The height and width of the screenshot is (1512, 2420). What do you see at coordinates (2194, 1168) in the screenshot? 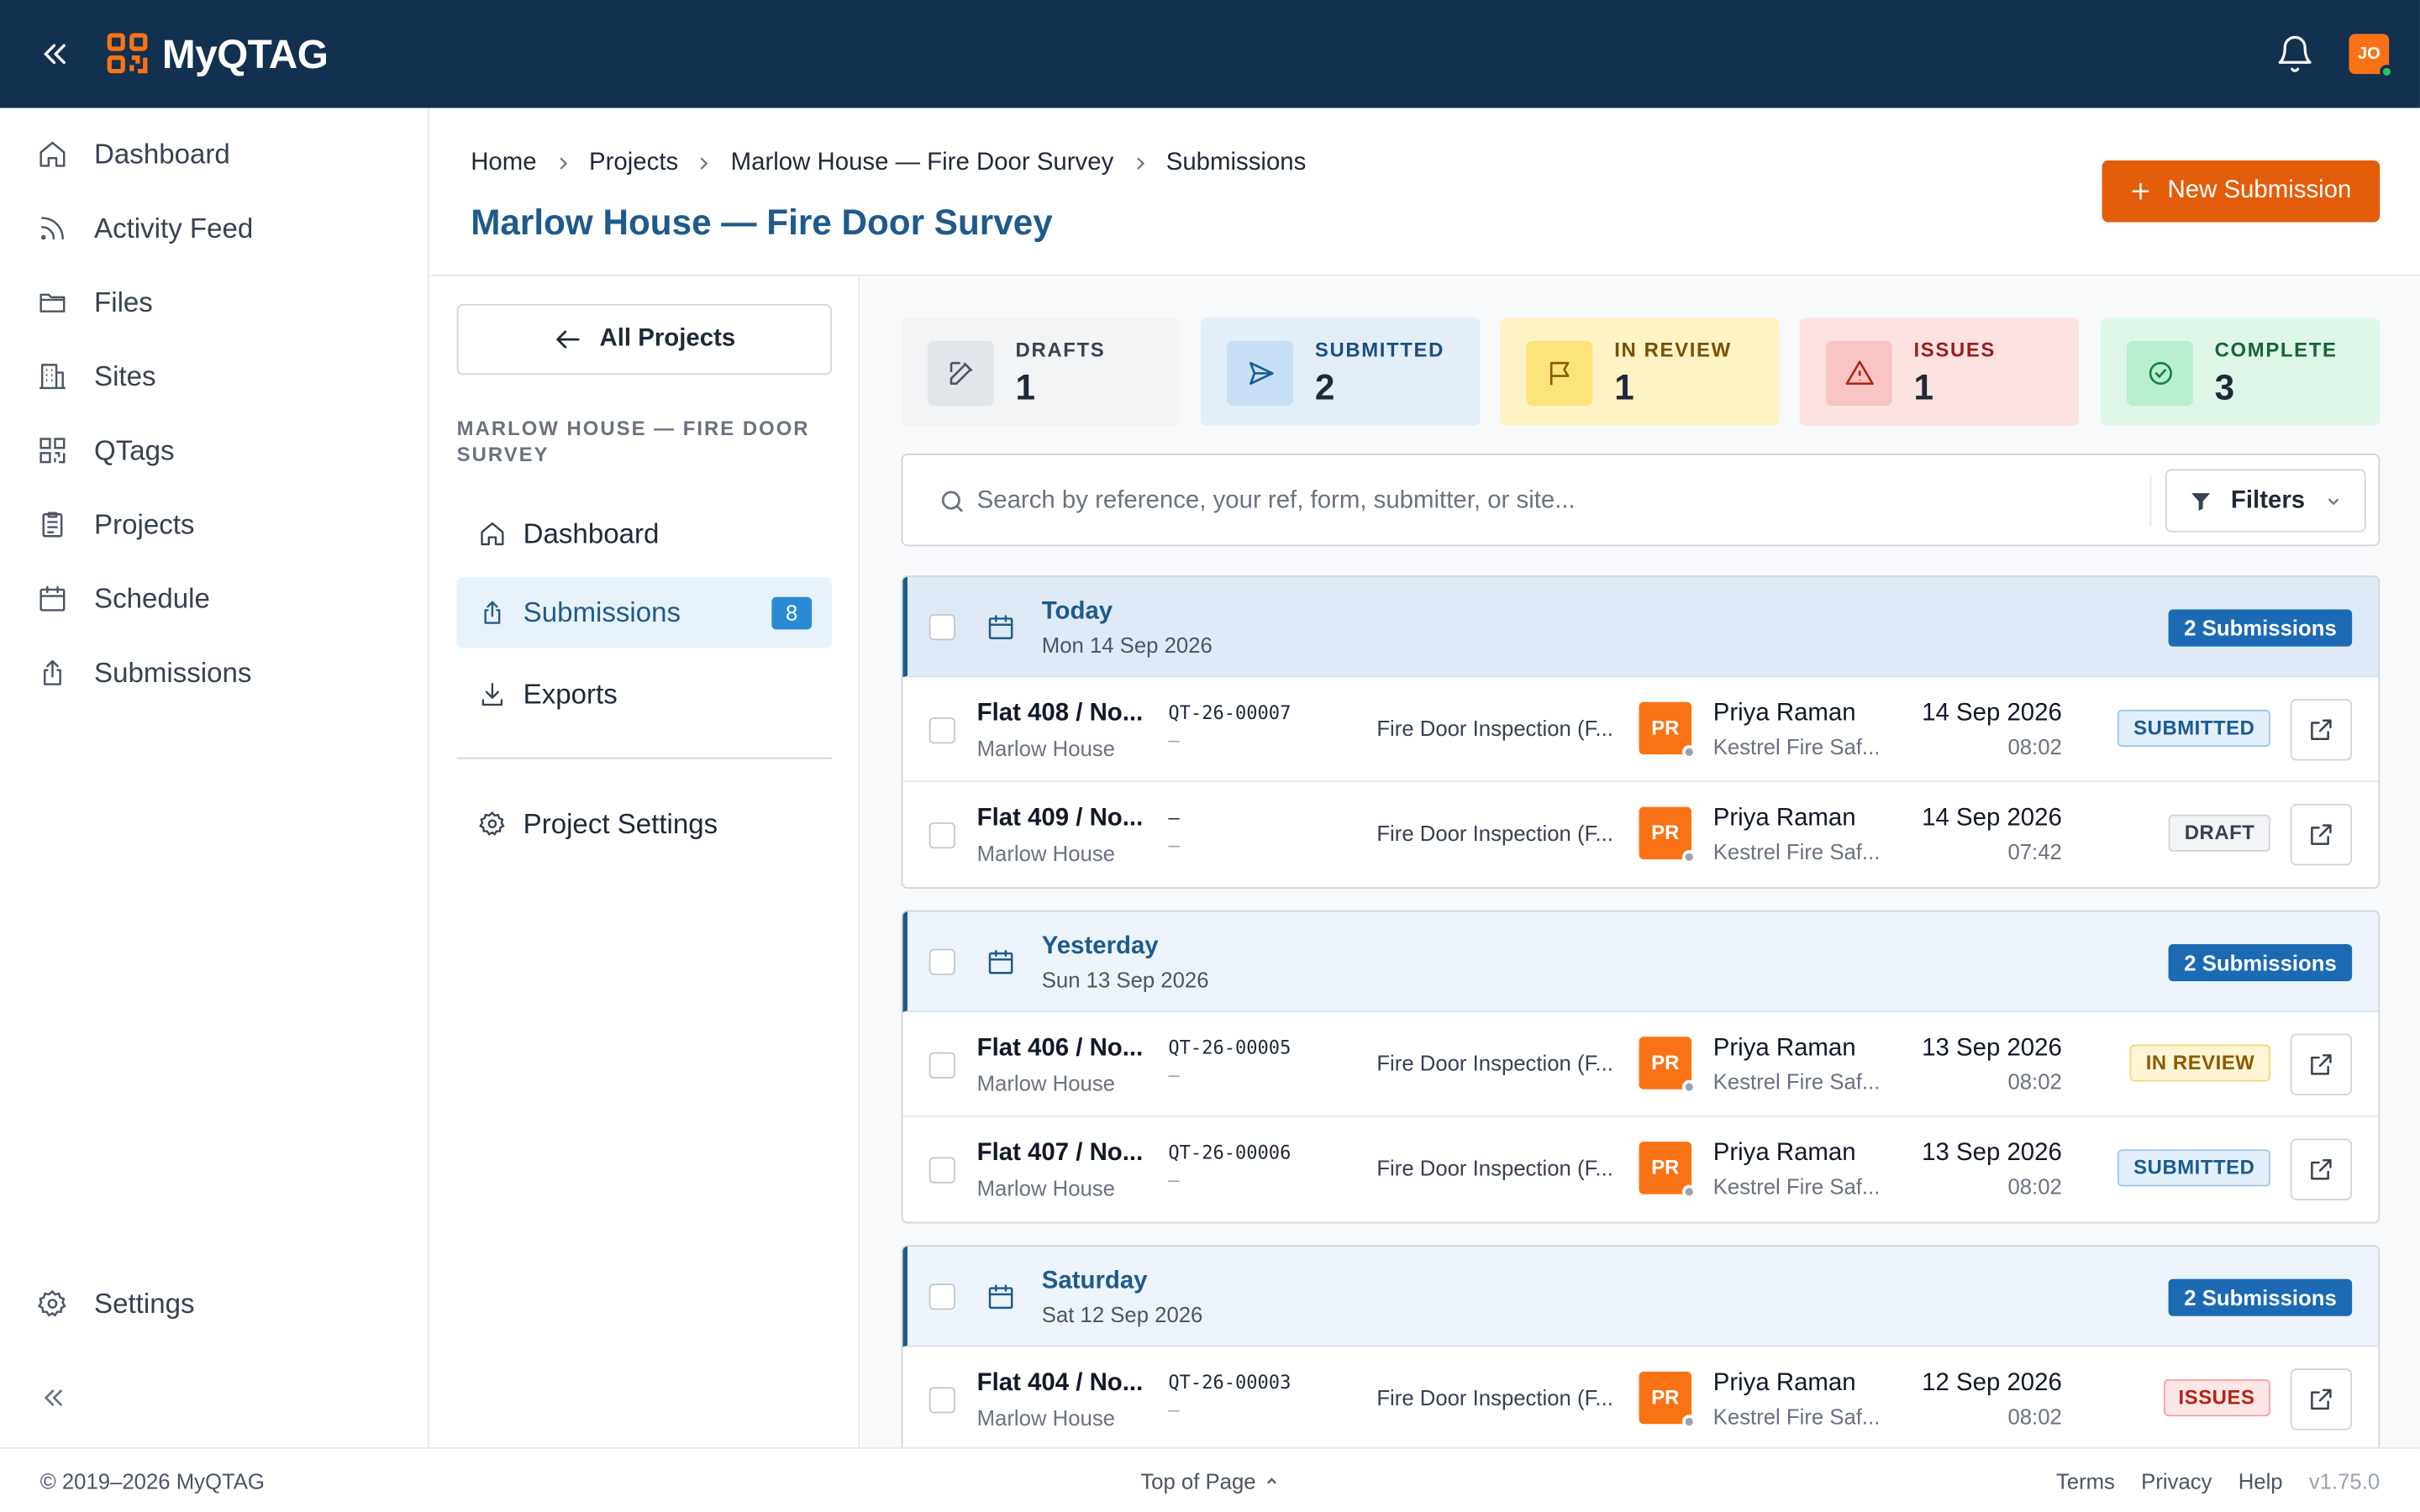
I see `status-badge: SUBMITTED` at bounding box center [2194, 1168].